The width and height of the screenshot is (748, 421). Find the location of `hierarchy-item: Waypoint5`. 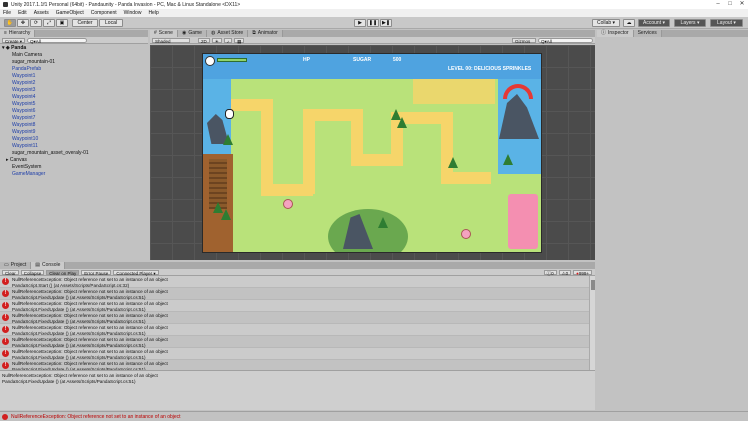

hierarchy-item: Waypoint5 is located at coordinates (74, 104).